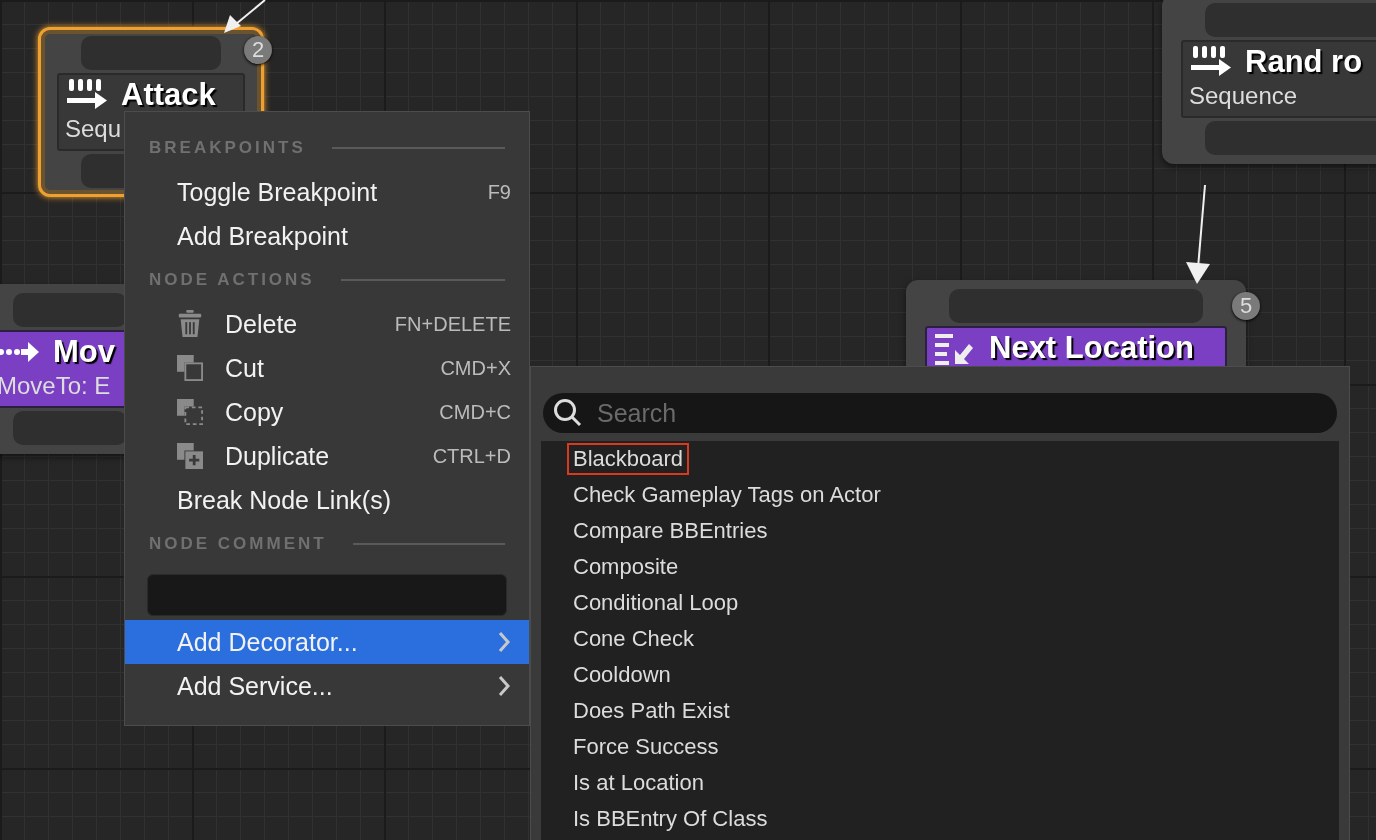 This screenshot has width=1376, height=840. I want to click on shortcut-label: CTRL+D, so click(471, 456).